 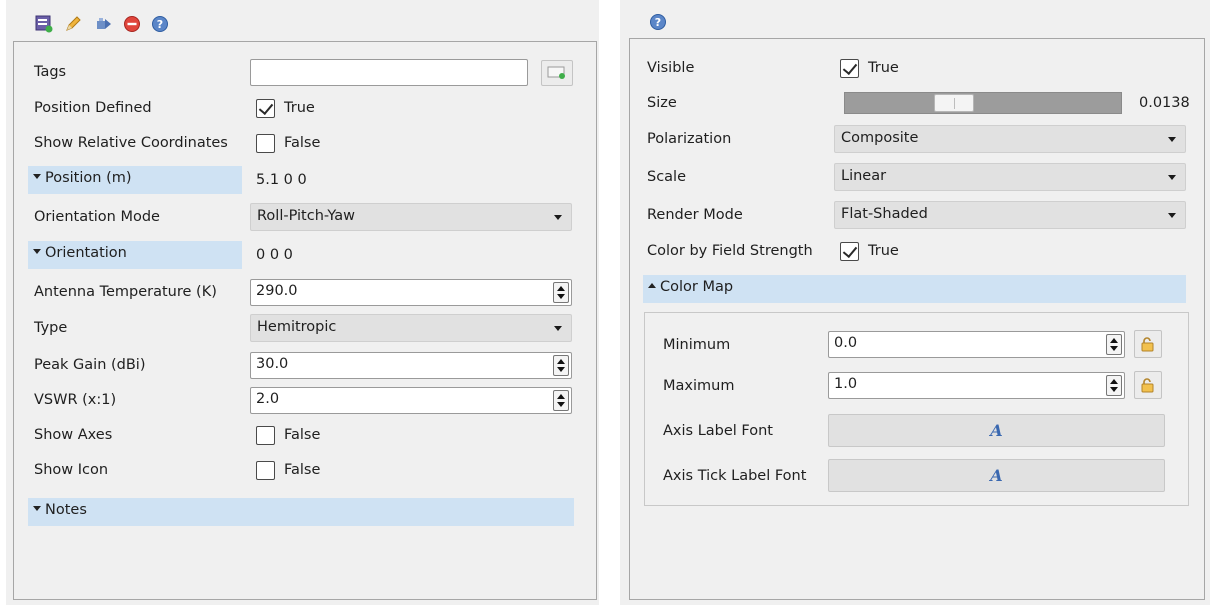 What do you see at coordinates (695, 215) in the screenshot?
I see `render-mode-label: Render Mode` at bounding box center [695, 215].